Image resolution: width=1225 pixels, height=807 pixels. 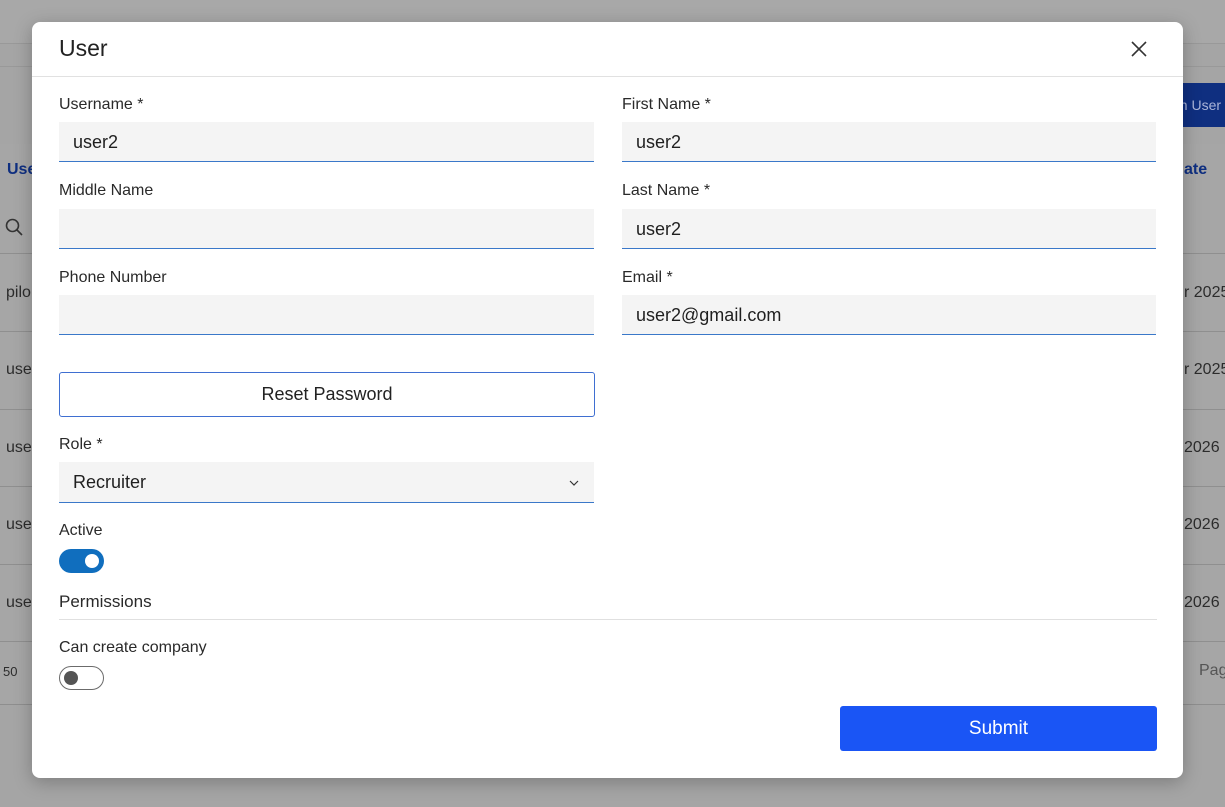 What do you see at coordinates (608, 619) in the screenshot?
I see `permissions-divider` at bounding box center [608, 619].